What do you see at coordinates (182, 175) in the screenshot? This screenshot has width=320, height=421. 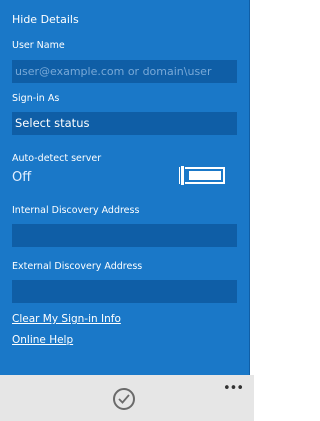 I see `toggle-thumb` at bounding box center [182, 175].